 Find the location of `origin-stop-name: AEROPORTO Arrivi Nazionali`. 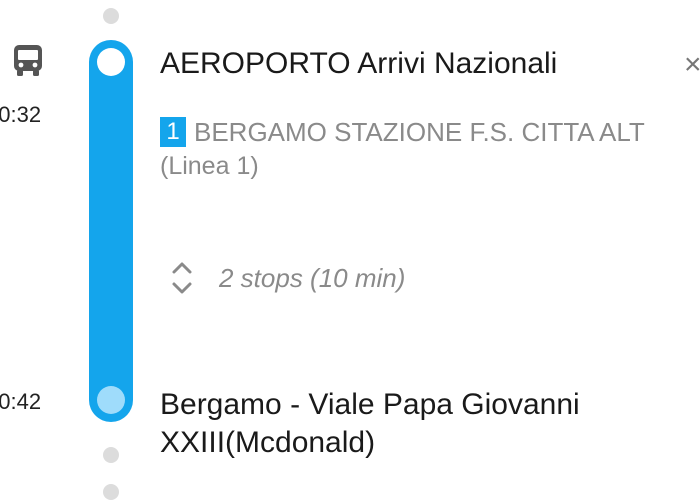

origin-stop-name: AEROPORTO Arrivi Nazionali is located at coordinates (358, 64).